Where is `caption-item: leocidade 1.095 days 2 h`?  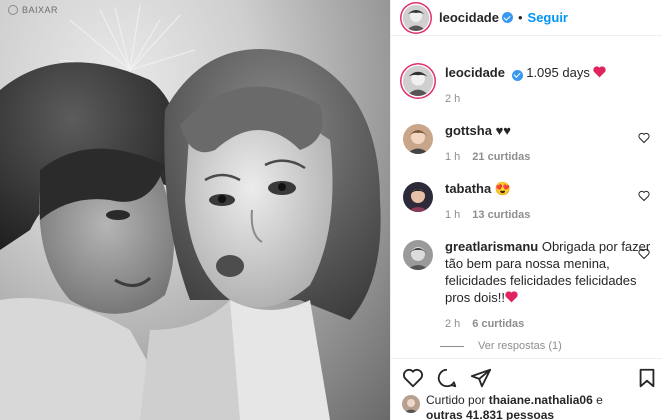
caption-item: leocidade 1.095 days 2 h is located at coordinates (527, 86).